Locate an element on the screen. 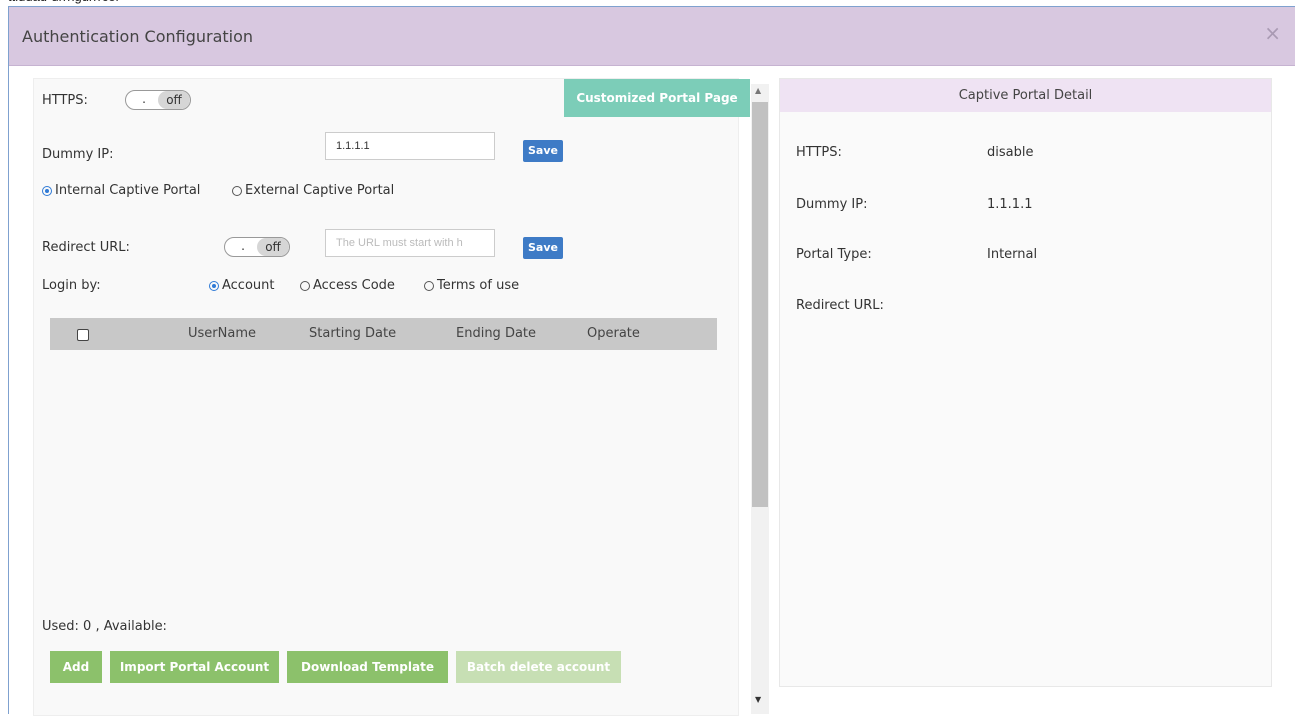 This screenshot has width=1295, height=716. radio-label: Internal Captive Portal is located at coordinates (128, 190).